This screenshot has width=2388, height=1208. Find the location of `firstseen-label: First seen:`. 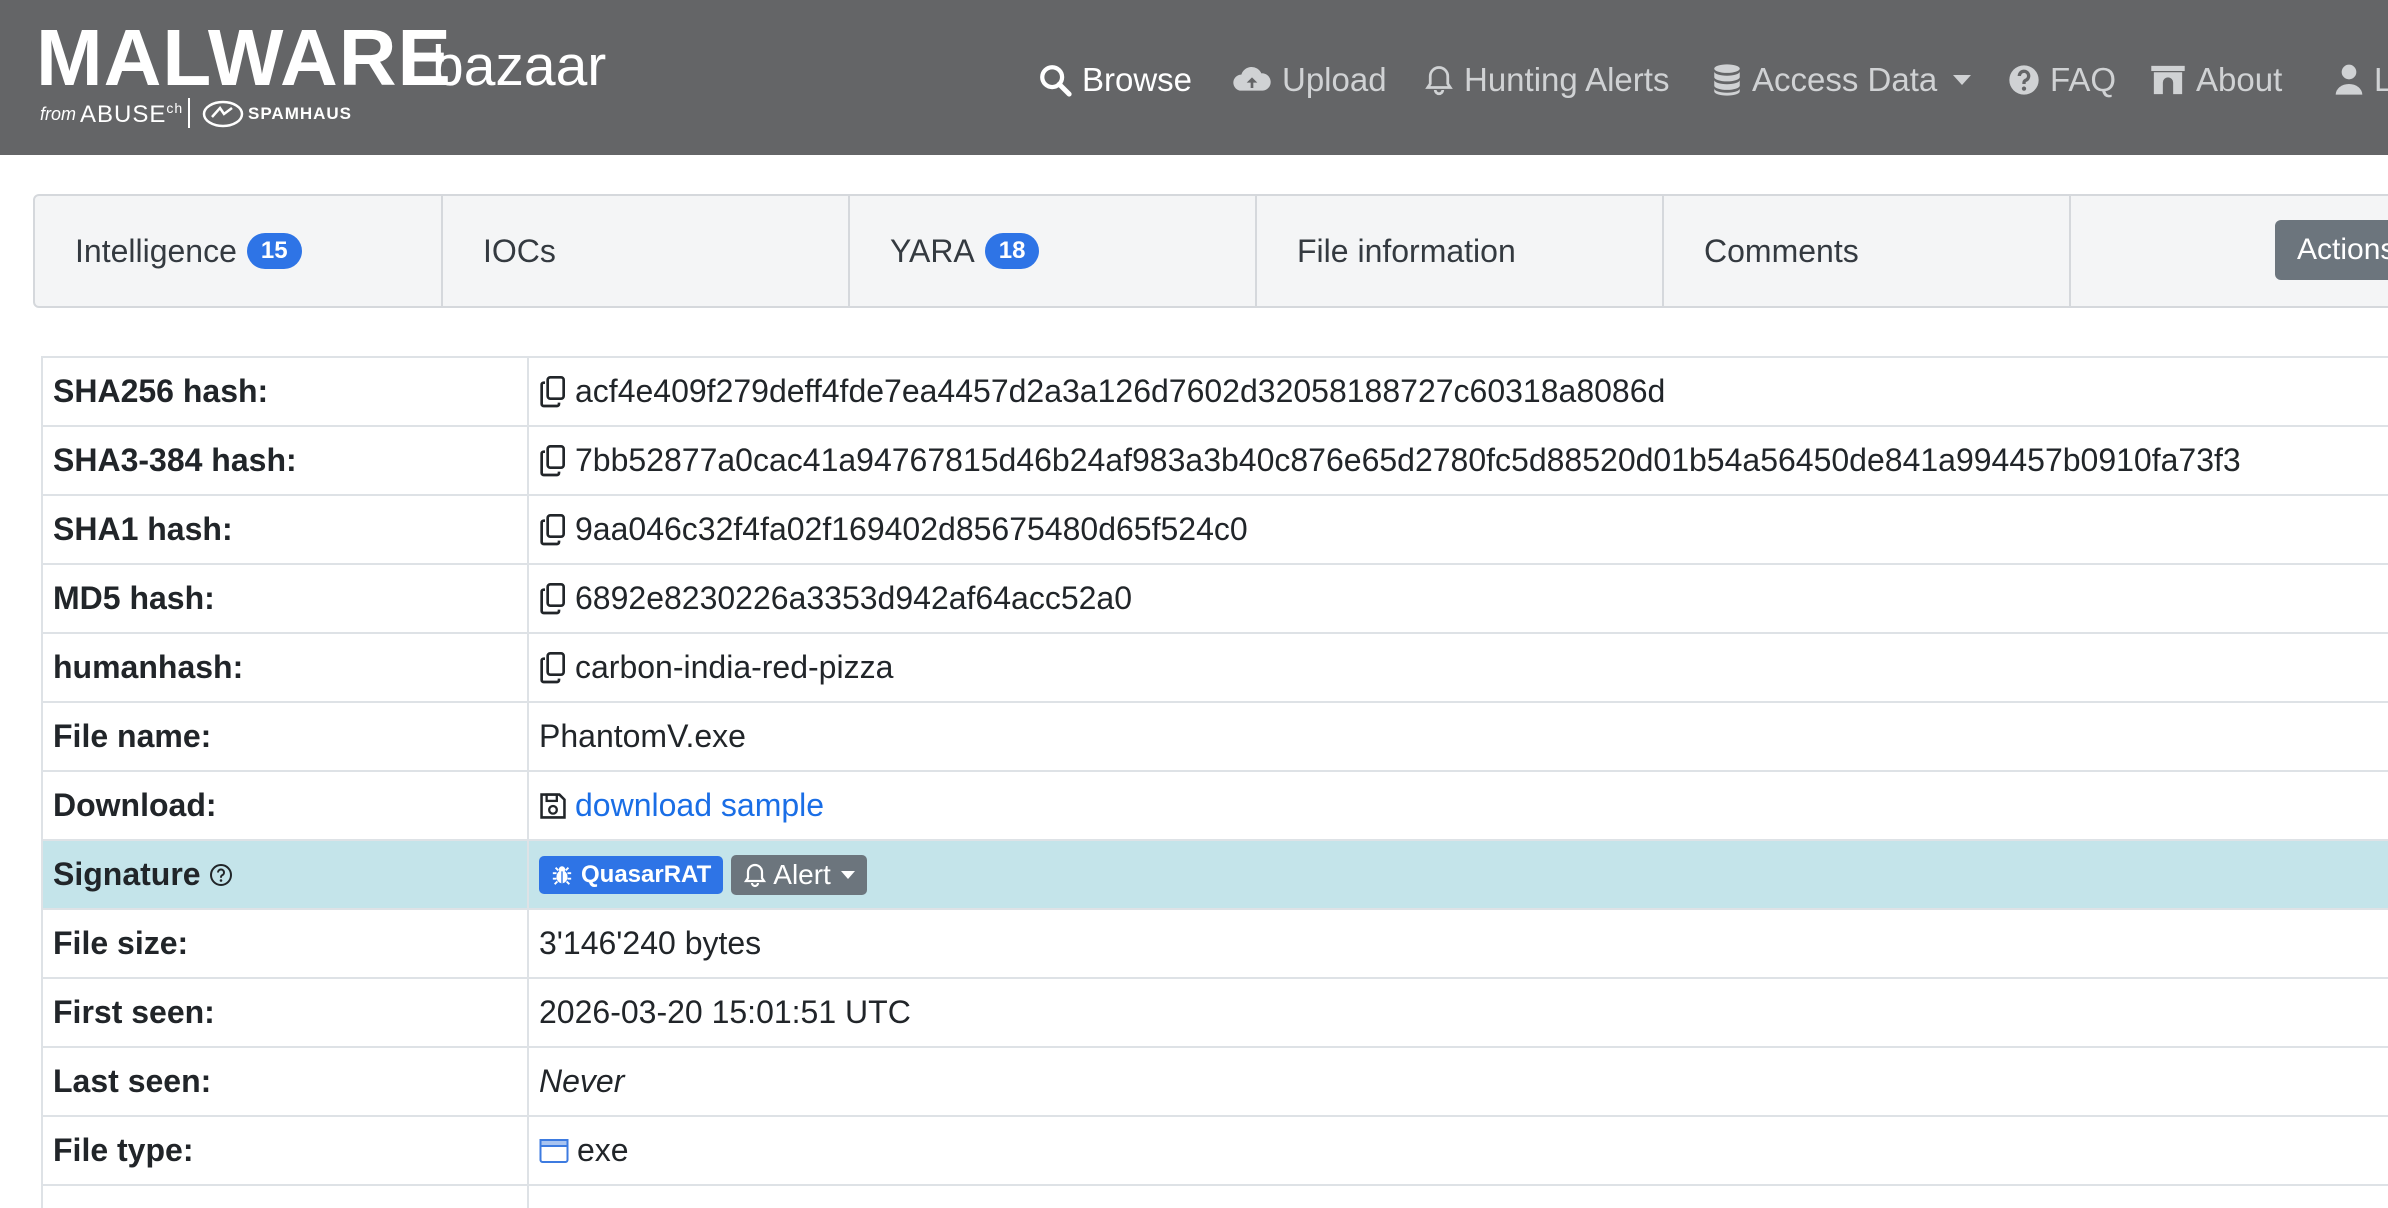

firstseen-label: First seen: is located at coordinates (285, 1012).